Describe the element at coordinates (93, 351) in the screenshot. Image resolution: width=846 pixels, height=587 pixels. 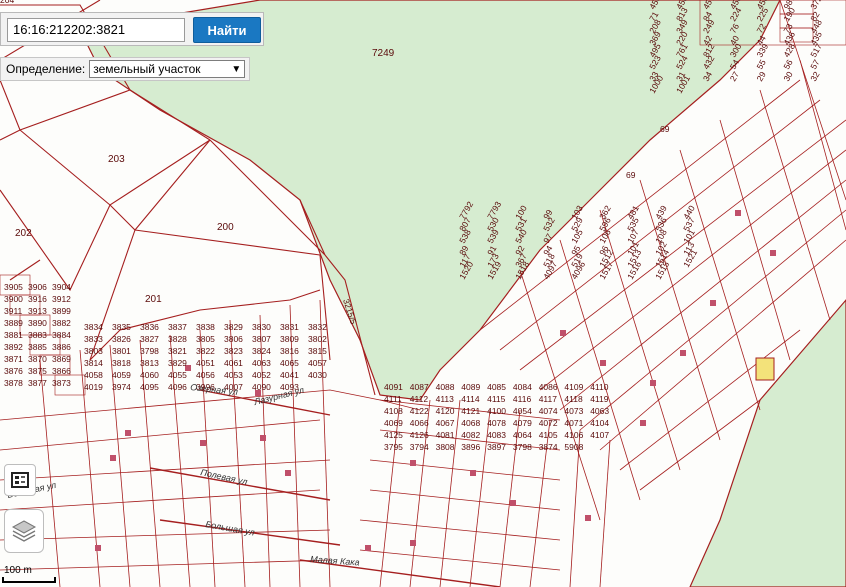
I see `parcel-number-label: 3803` at that location.